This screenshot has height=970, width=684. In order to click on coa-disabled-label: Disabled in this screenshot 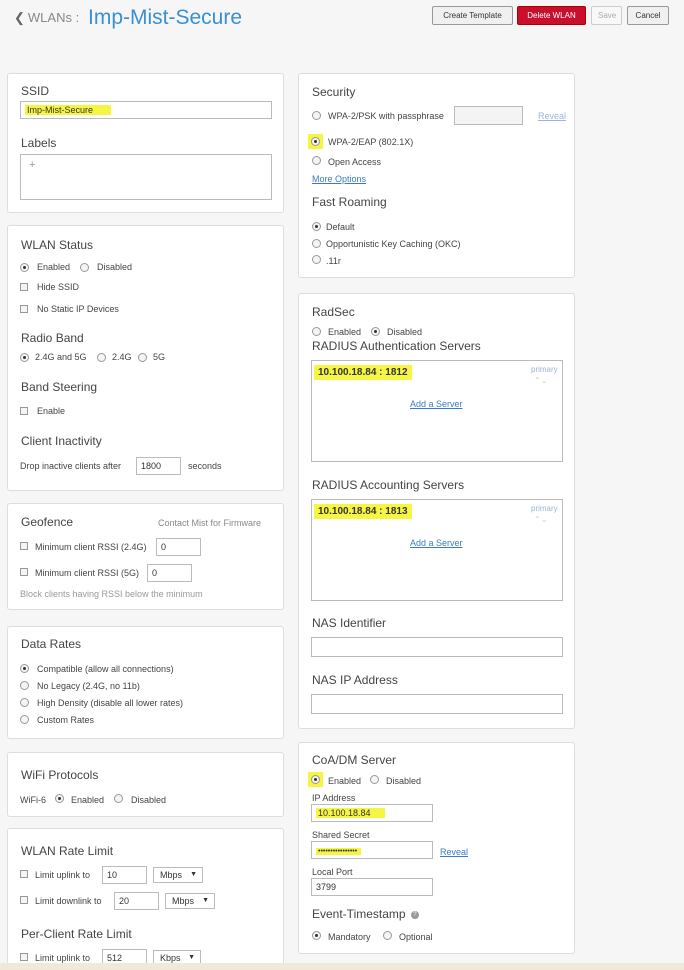, I will do `click(404, 781)`.